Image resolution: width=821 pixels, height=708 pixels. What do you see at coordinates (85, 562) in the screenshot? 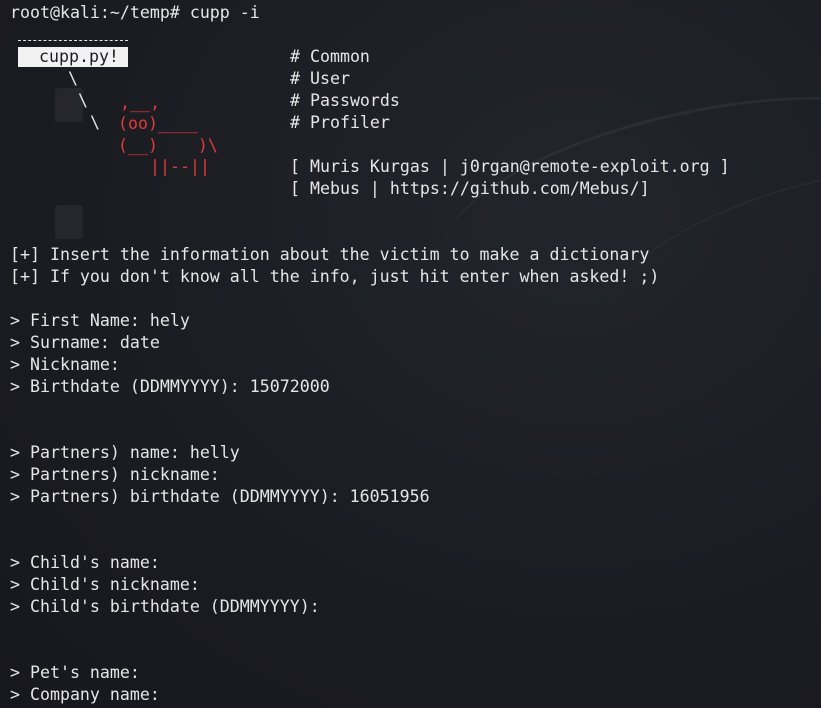
I see `prompt-child-name: > Child's name:` at bounding box center [85, 562].